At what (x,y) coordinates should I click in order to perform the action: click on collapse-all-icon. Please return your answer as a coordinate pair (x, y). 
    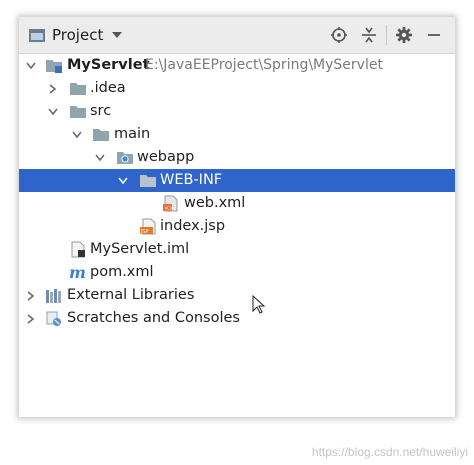
    Looking at the image, I should click on (369, 35).